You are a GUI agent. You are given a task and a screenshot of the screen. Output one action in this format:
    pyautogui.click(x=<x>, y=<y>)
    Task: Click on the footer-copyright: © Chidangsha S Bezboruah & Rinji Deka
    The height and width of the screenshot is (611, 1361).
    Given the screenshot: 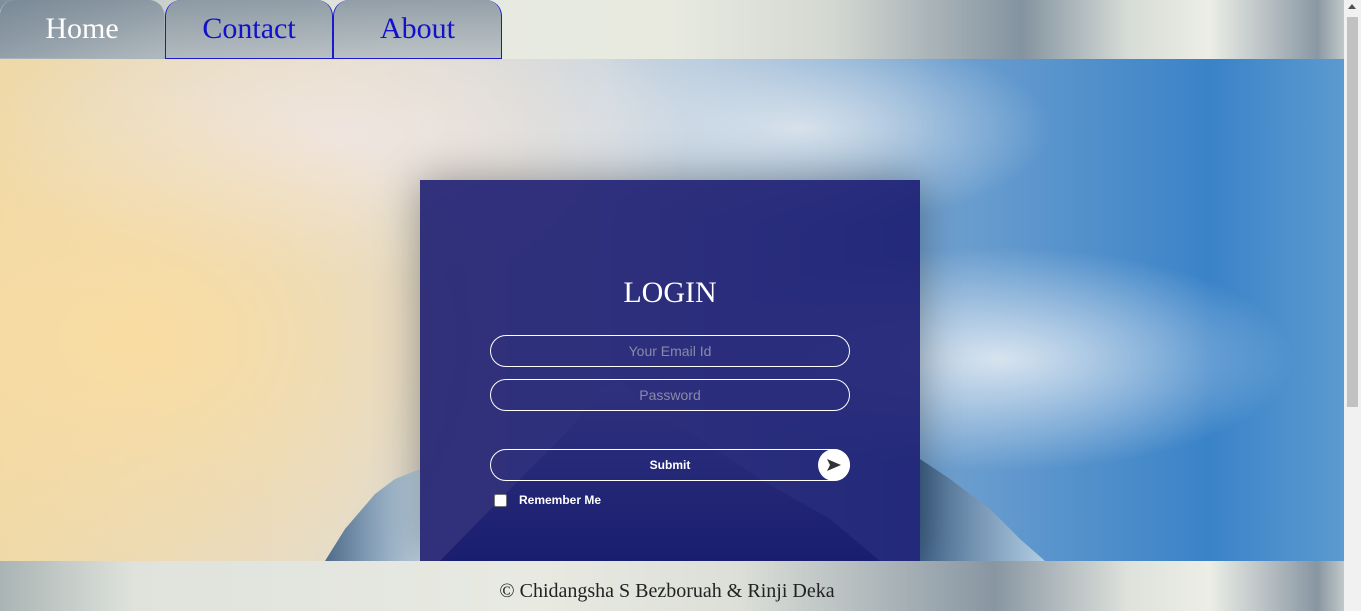 What is the action you would take?
    pyautogui.click(x=667, y=591)
    